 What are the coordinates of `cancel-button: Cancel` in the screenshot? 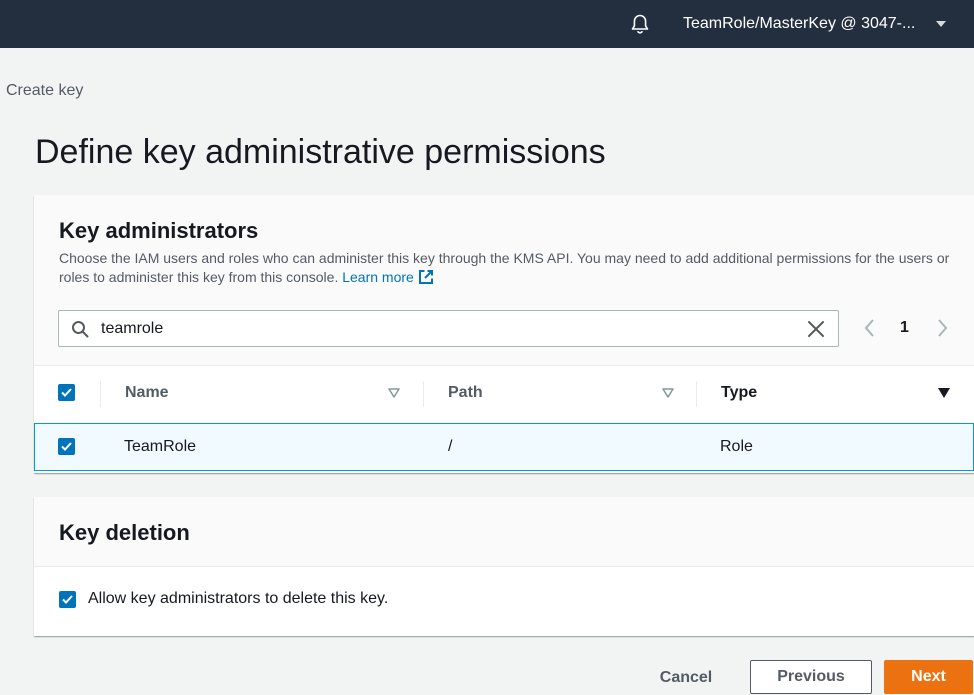 It's located at (686, 678).